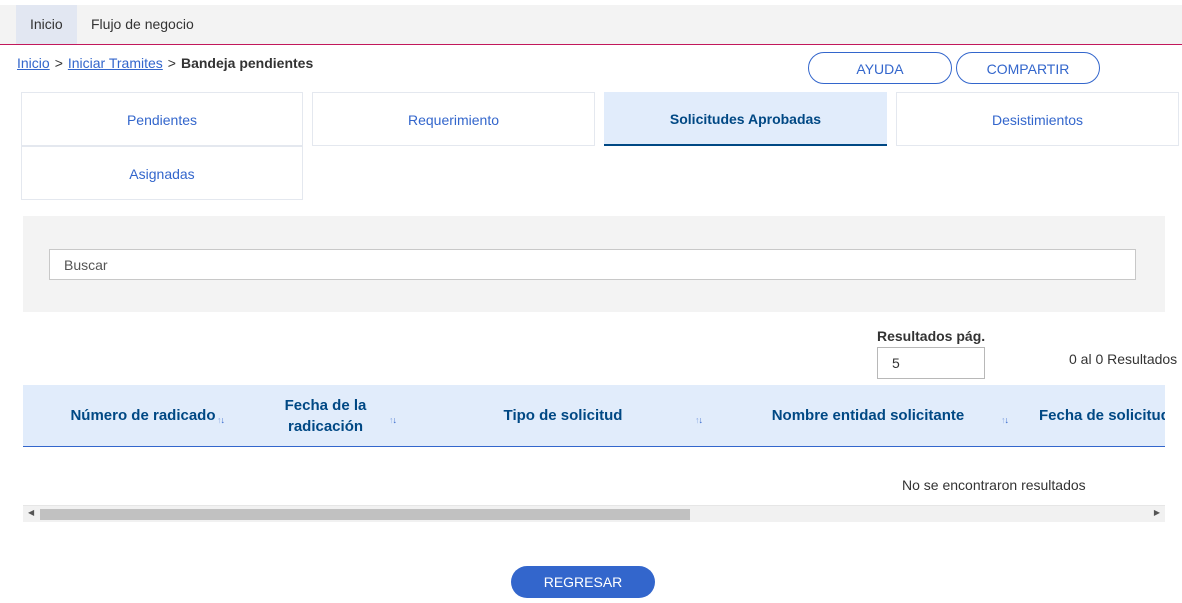 This screenshot has height=603, width=1182. I want to click on tab-asignadas: Asignadas, so click(162, 173).